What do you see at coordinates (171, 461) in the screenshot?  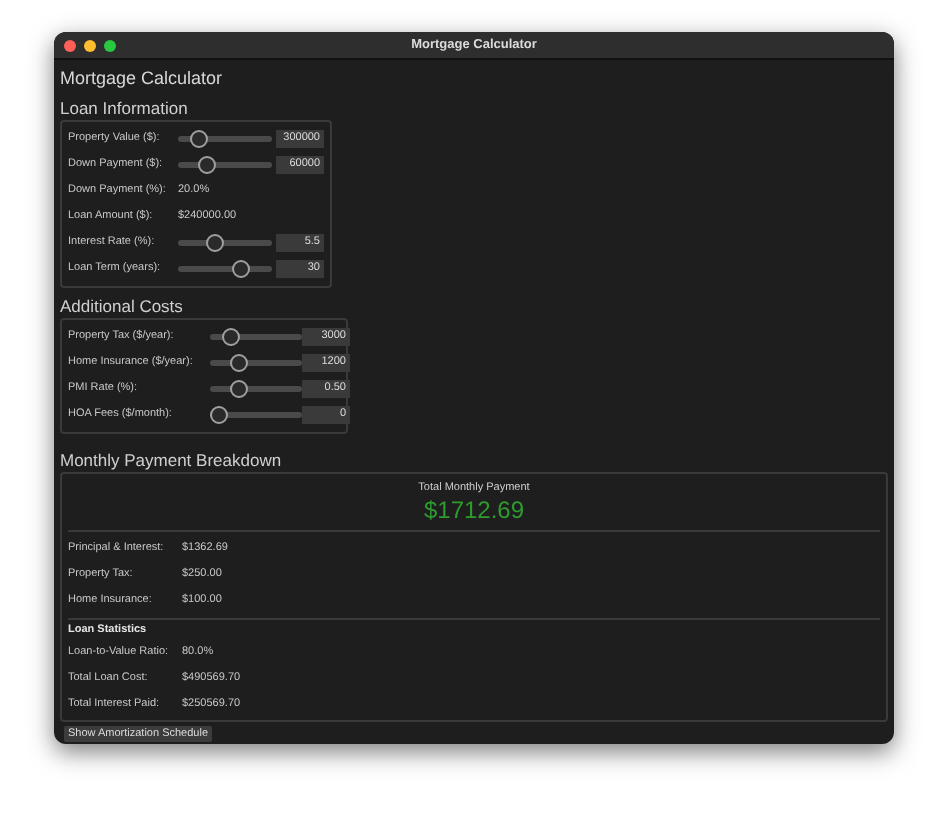 I see `section-title: Monthly Payment Breakdown` at bounding box center [171, 461].